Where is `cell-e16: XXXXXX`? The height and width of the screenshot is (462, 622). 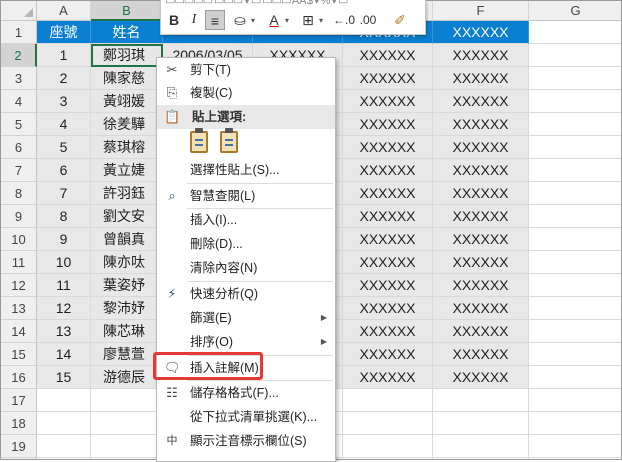
cell-e16: XXXXXX is located at coordinates (388, 377).